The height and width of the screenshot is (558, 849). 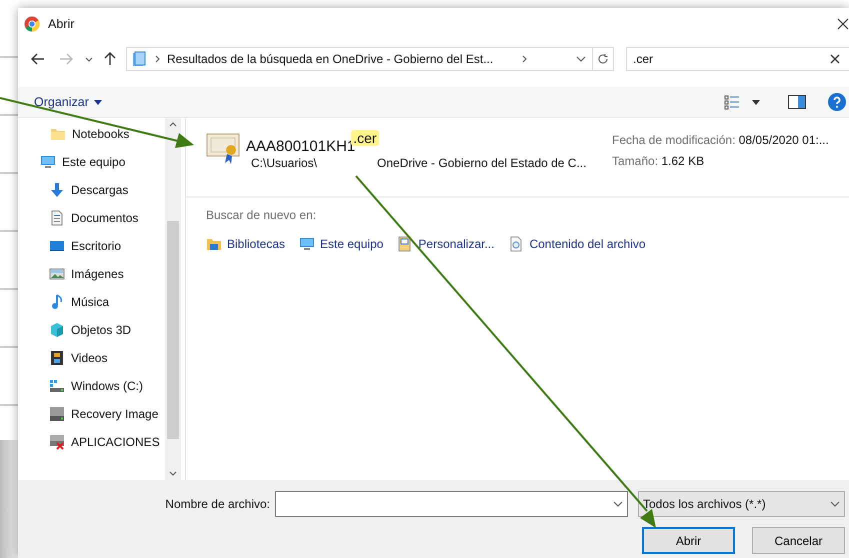 What do you see at coordinates (352, 244) in the screenshot?
I see `location-link: Este equipo` at bounding box center [352, 244].